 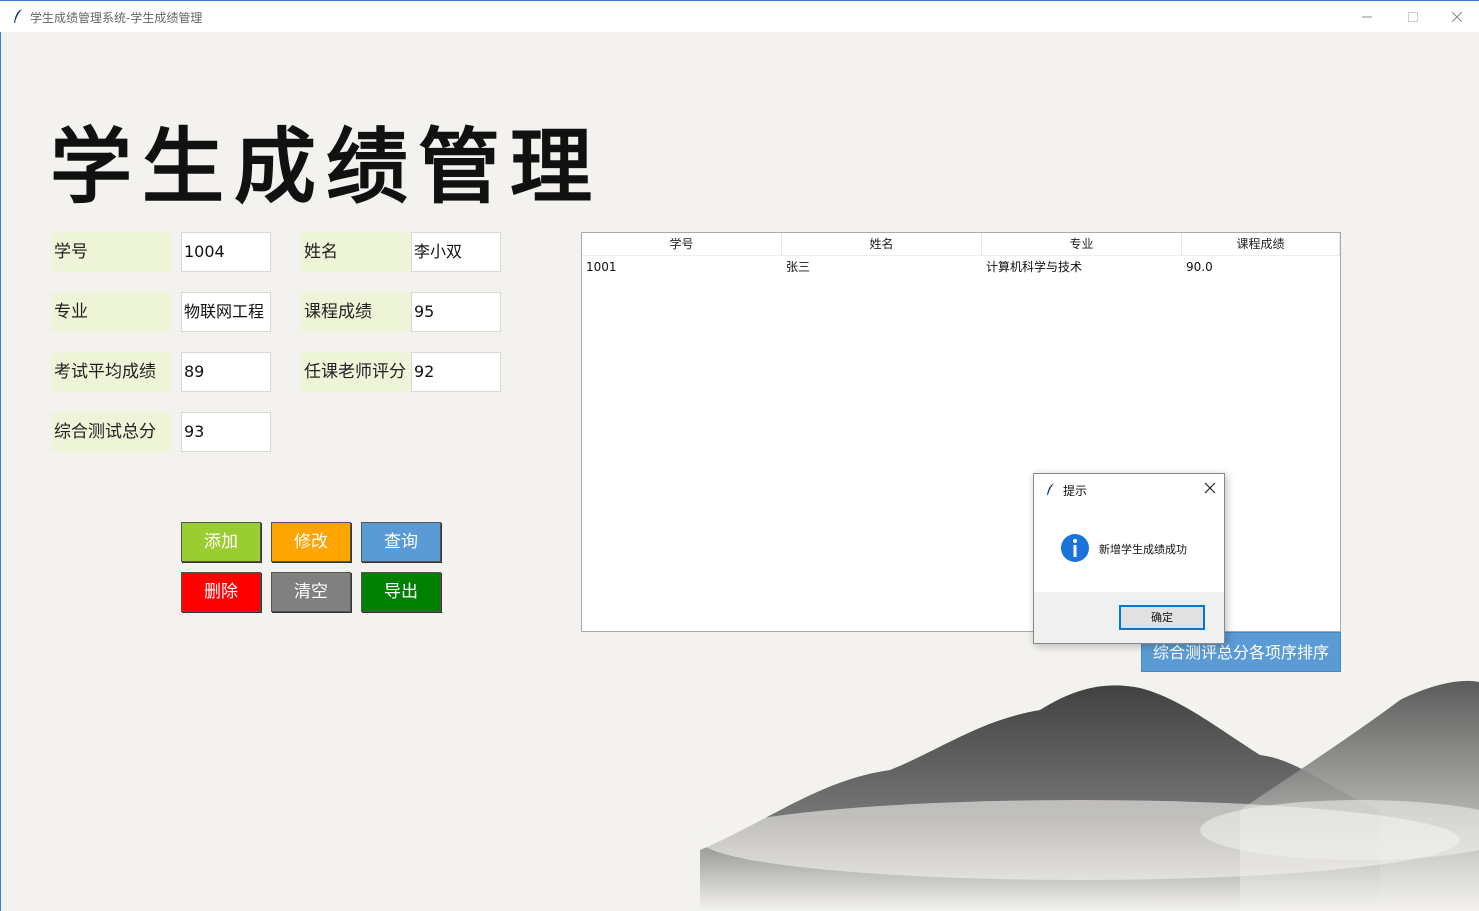 I want to click on edit-button: 修改, so click(x=311, y=542).